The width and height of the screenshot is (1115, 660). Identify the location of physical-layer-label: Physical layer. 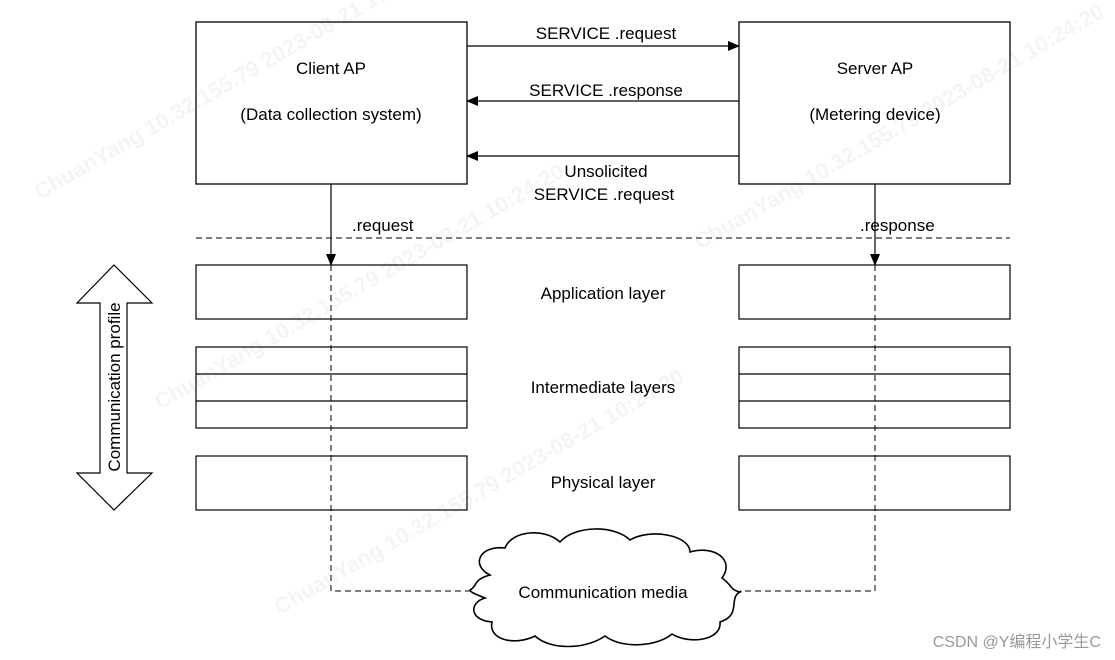
(603, 482).